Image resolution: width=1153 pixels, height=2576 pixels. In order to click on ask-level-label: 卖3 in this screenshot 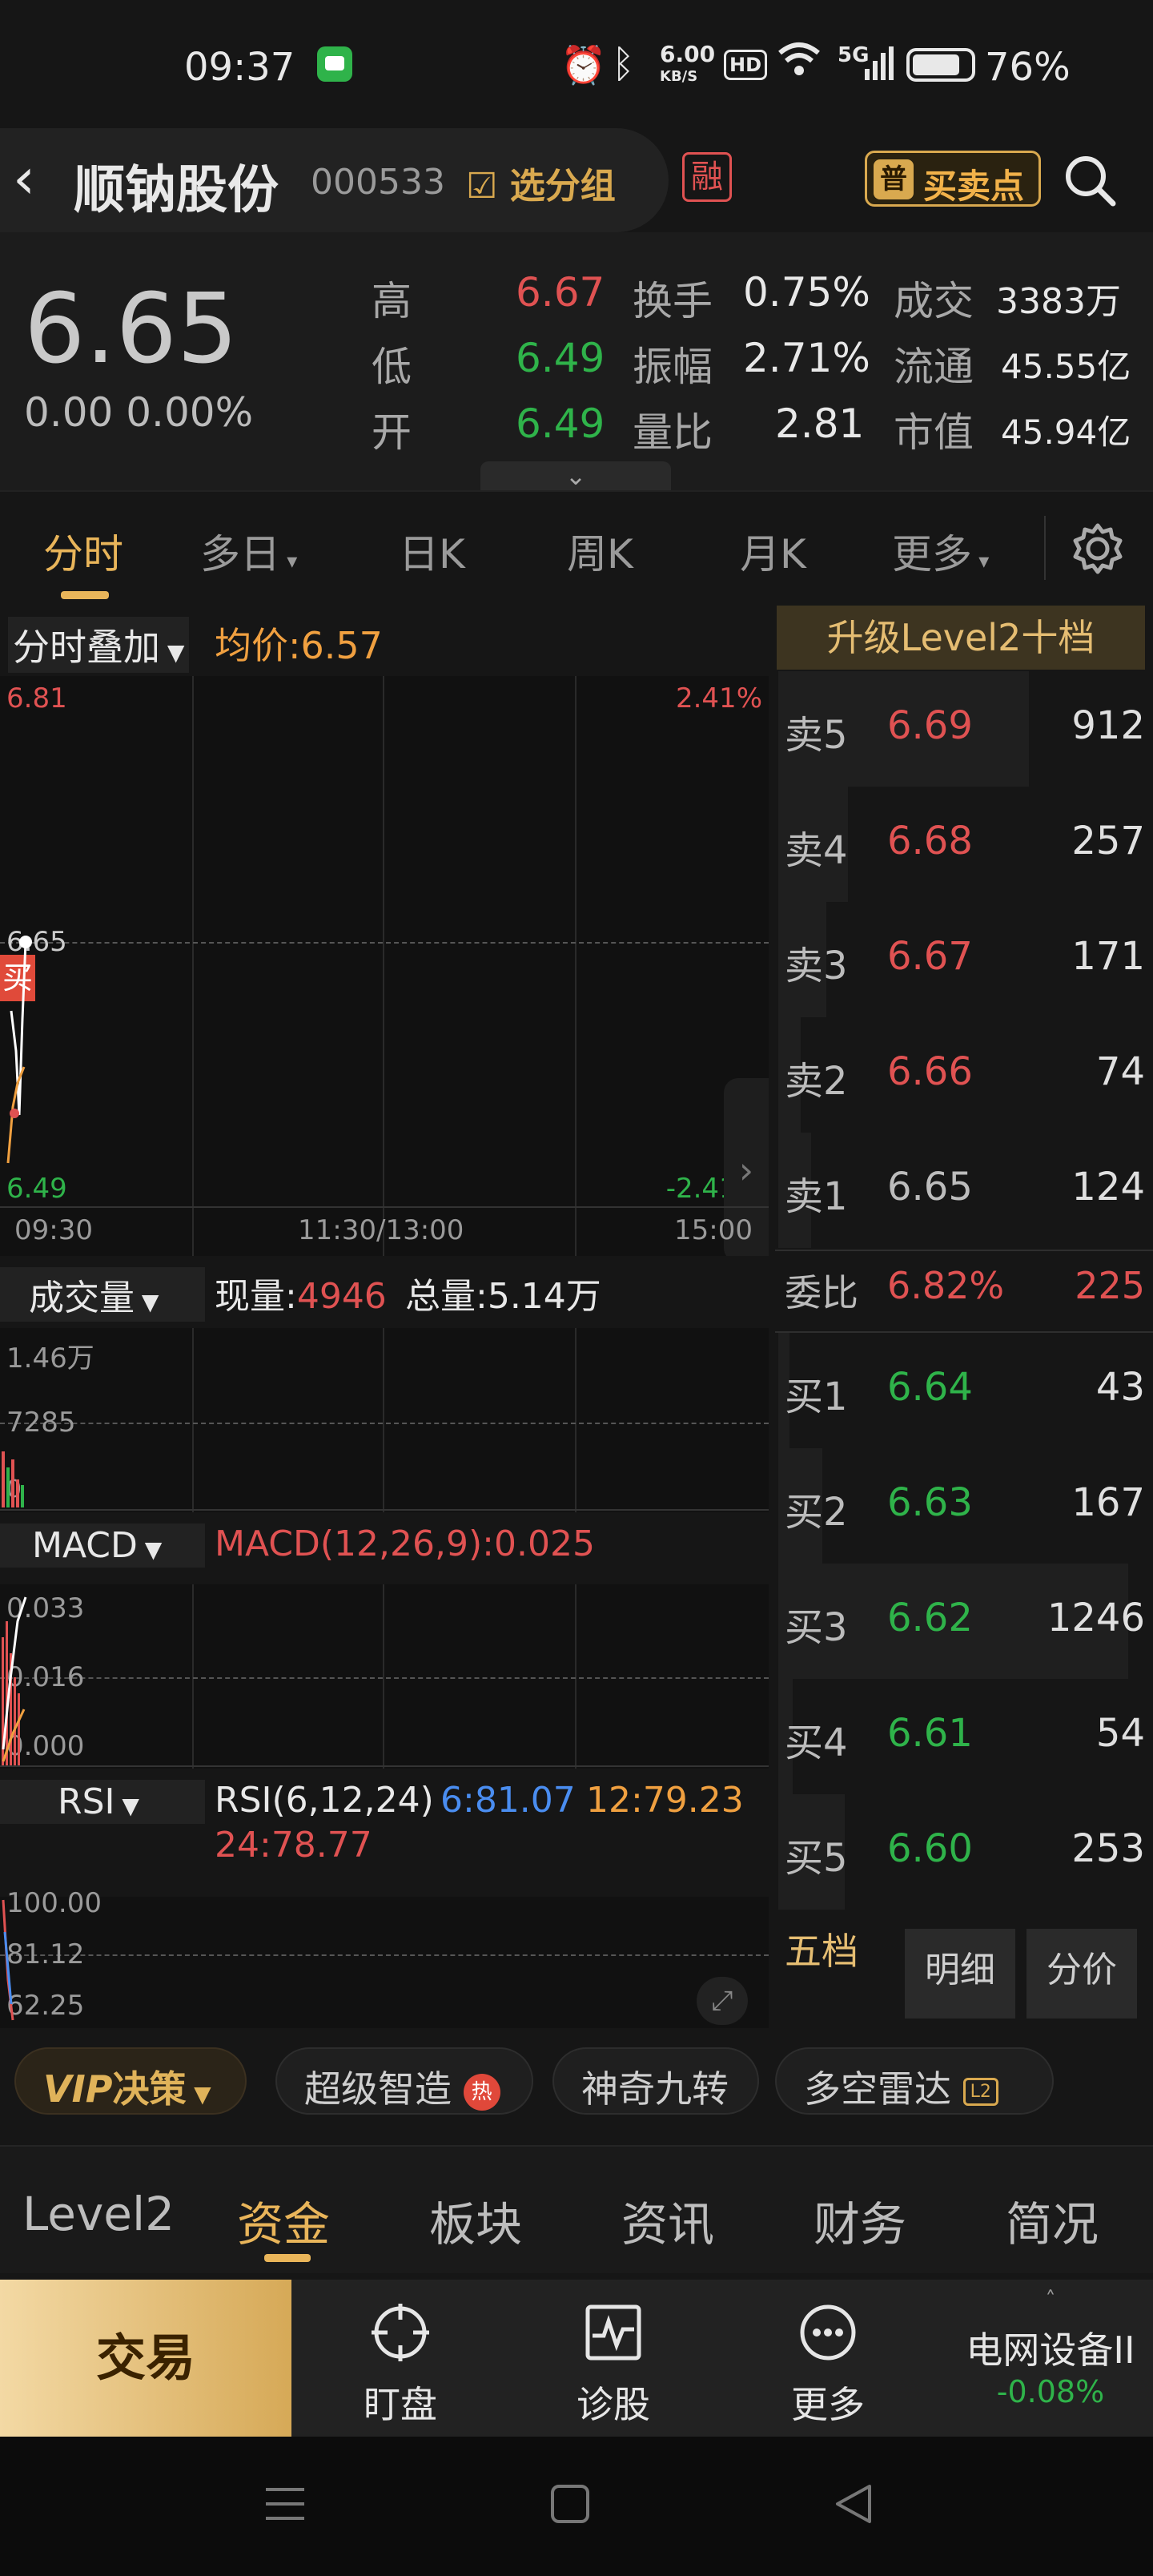, I will do `click(817, 966)`.